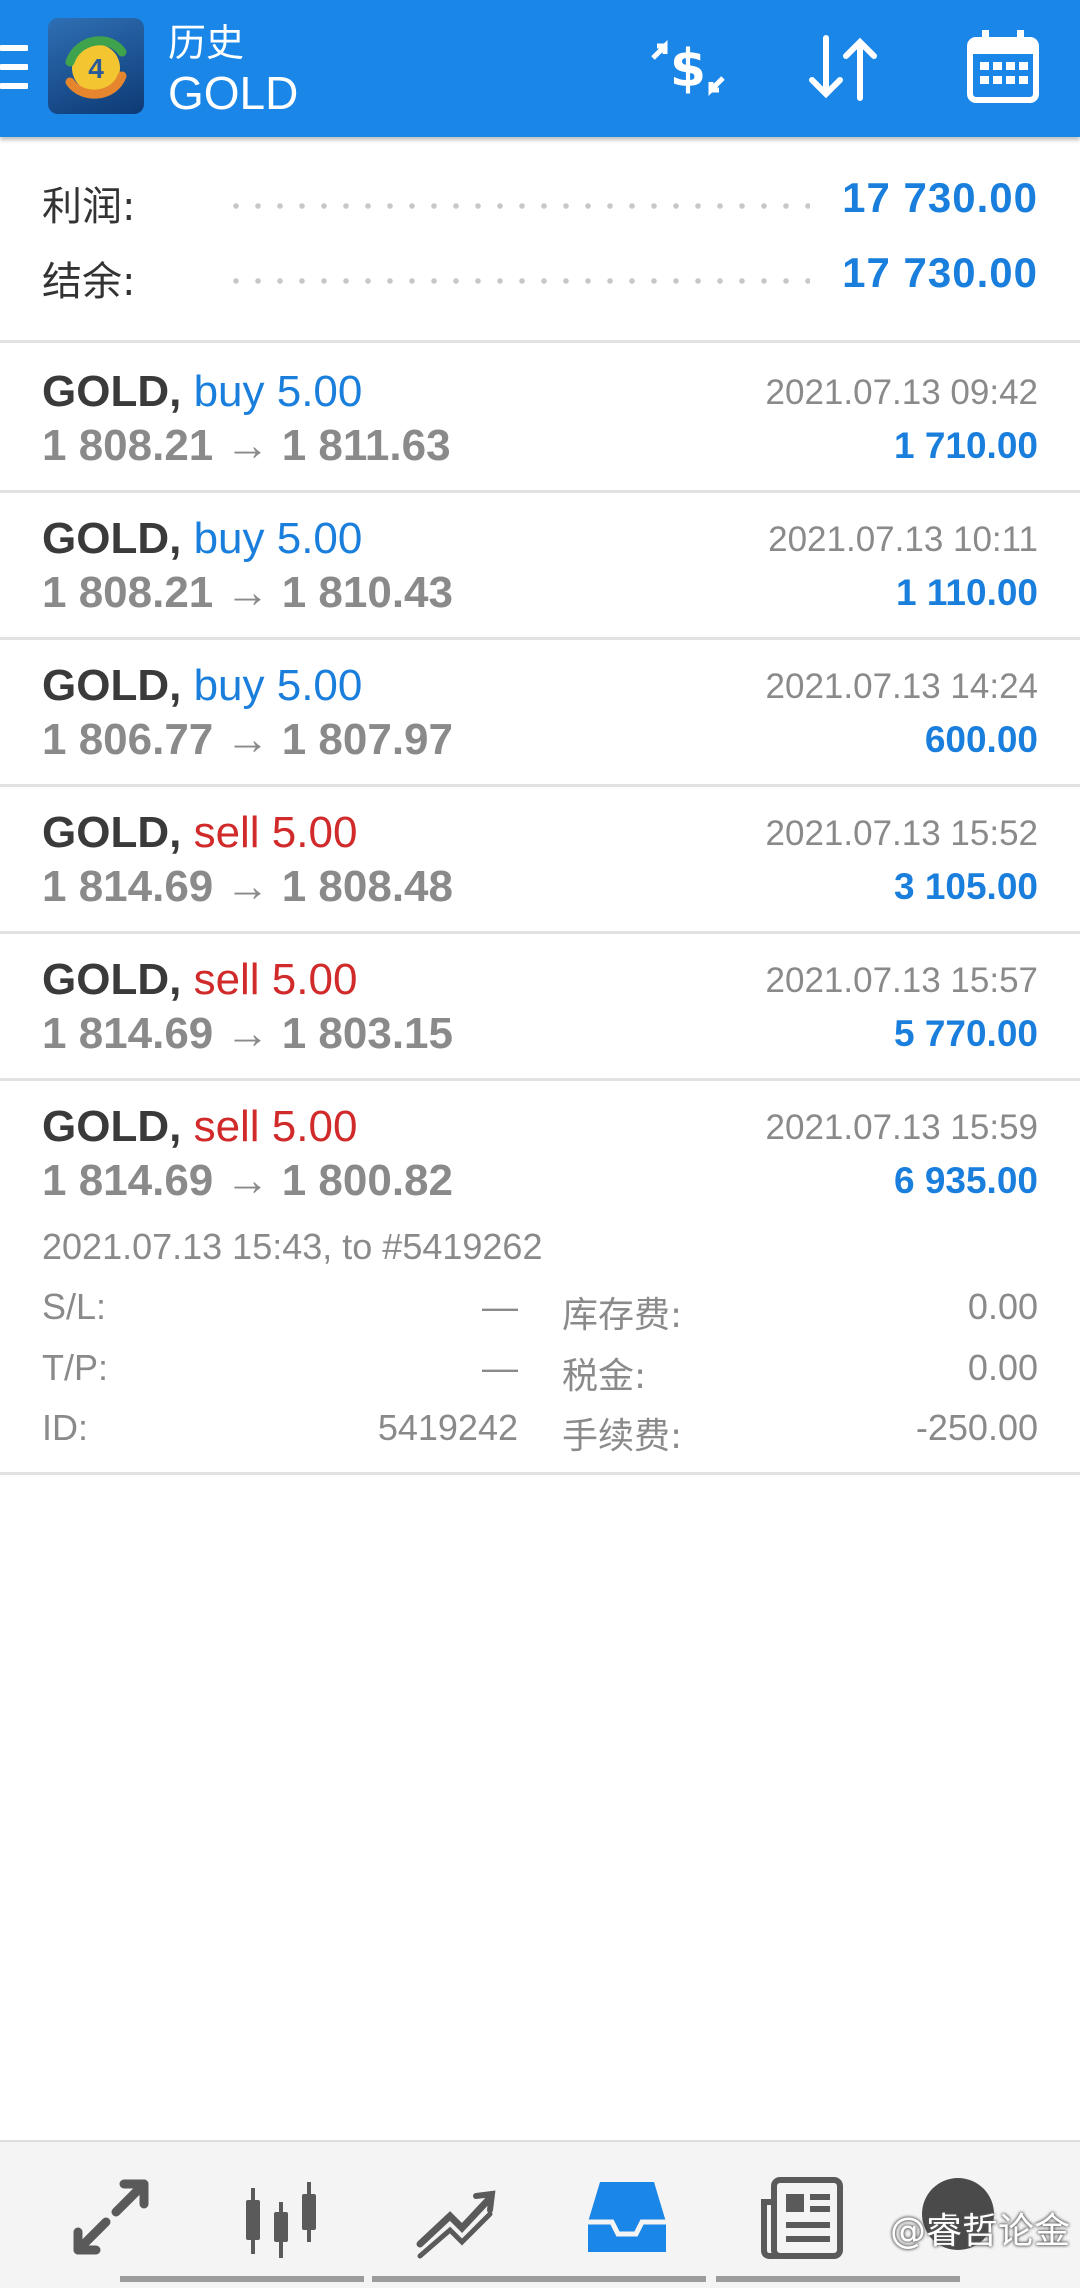 This screenshot has height=2288, width=1080. Describe the element at coordinates (540, 1431) in the screenshot. I see `detail-row-id-fee: ID: 5419242 手续费: -250.00` at that location.